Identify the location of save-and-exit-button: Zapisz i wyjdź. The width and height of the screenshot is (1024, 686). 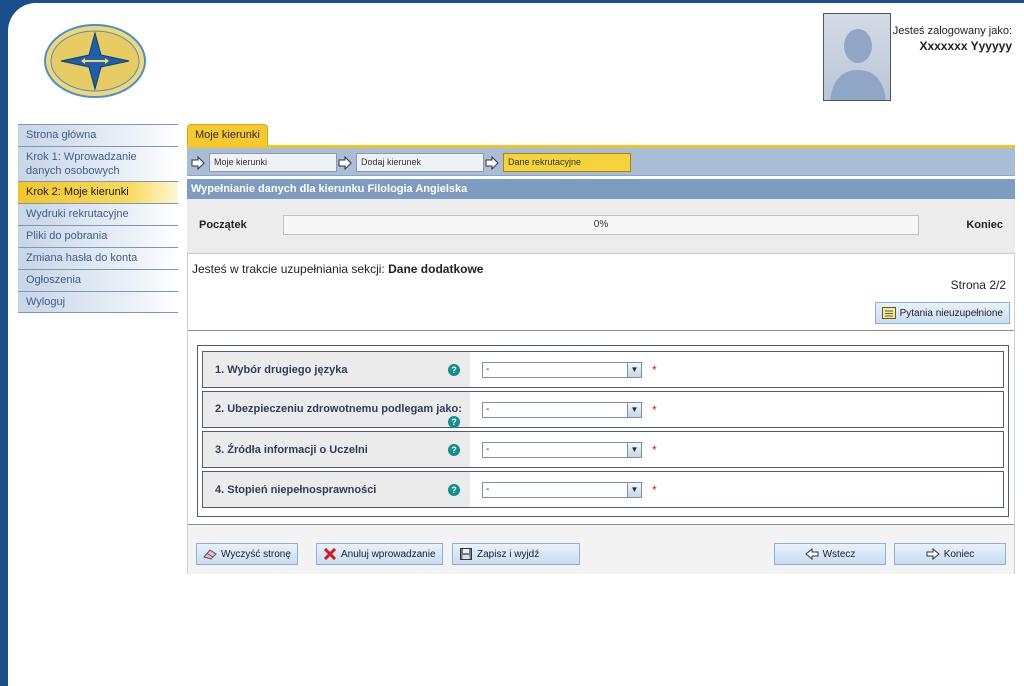
(516, 554).